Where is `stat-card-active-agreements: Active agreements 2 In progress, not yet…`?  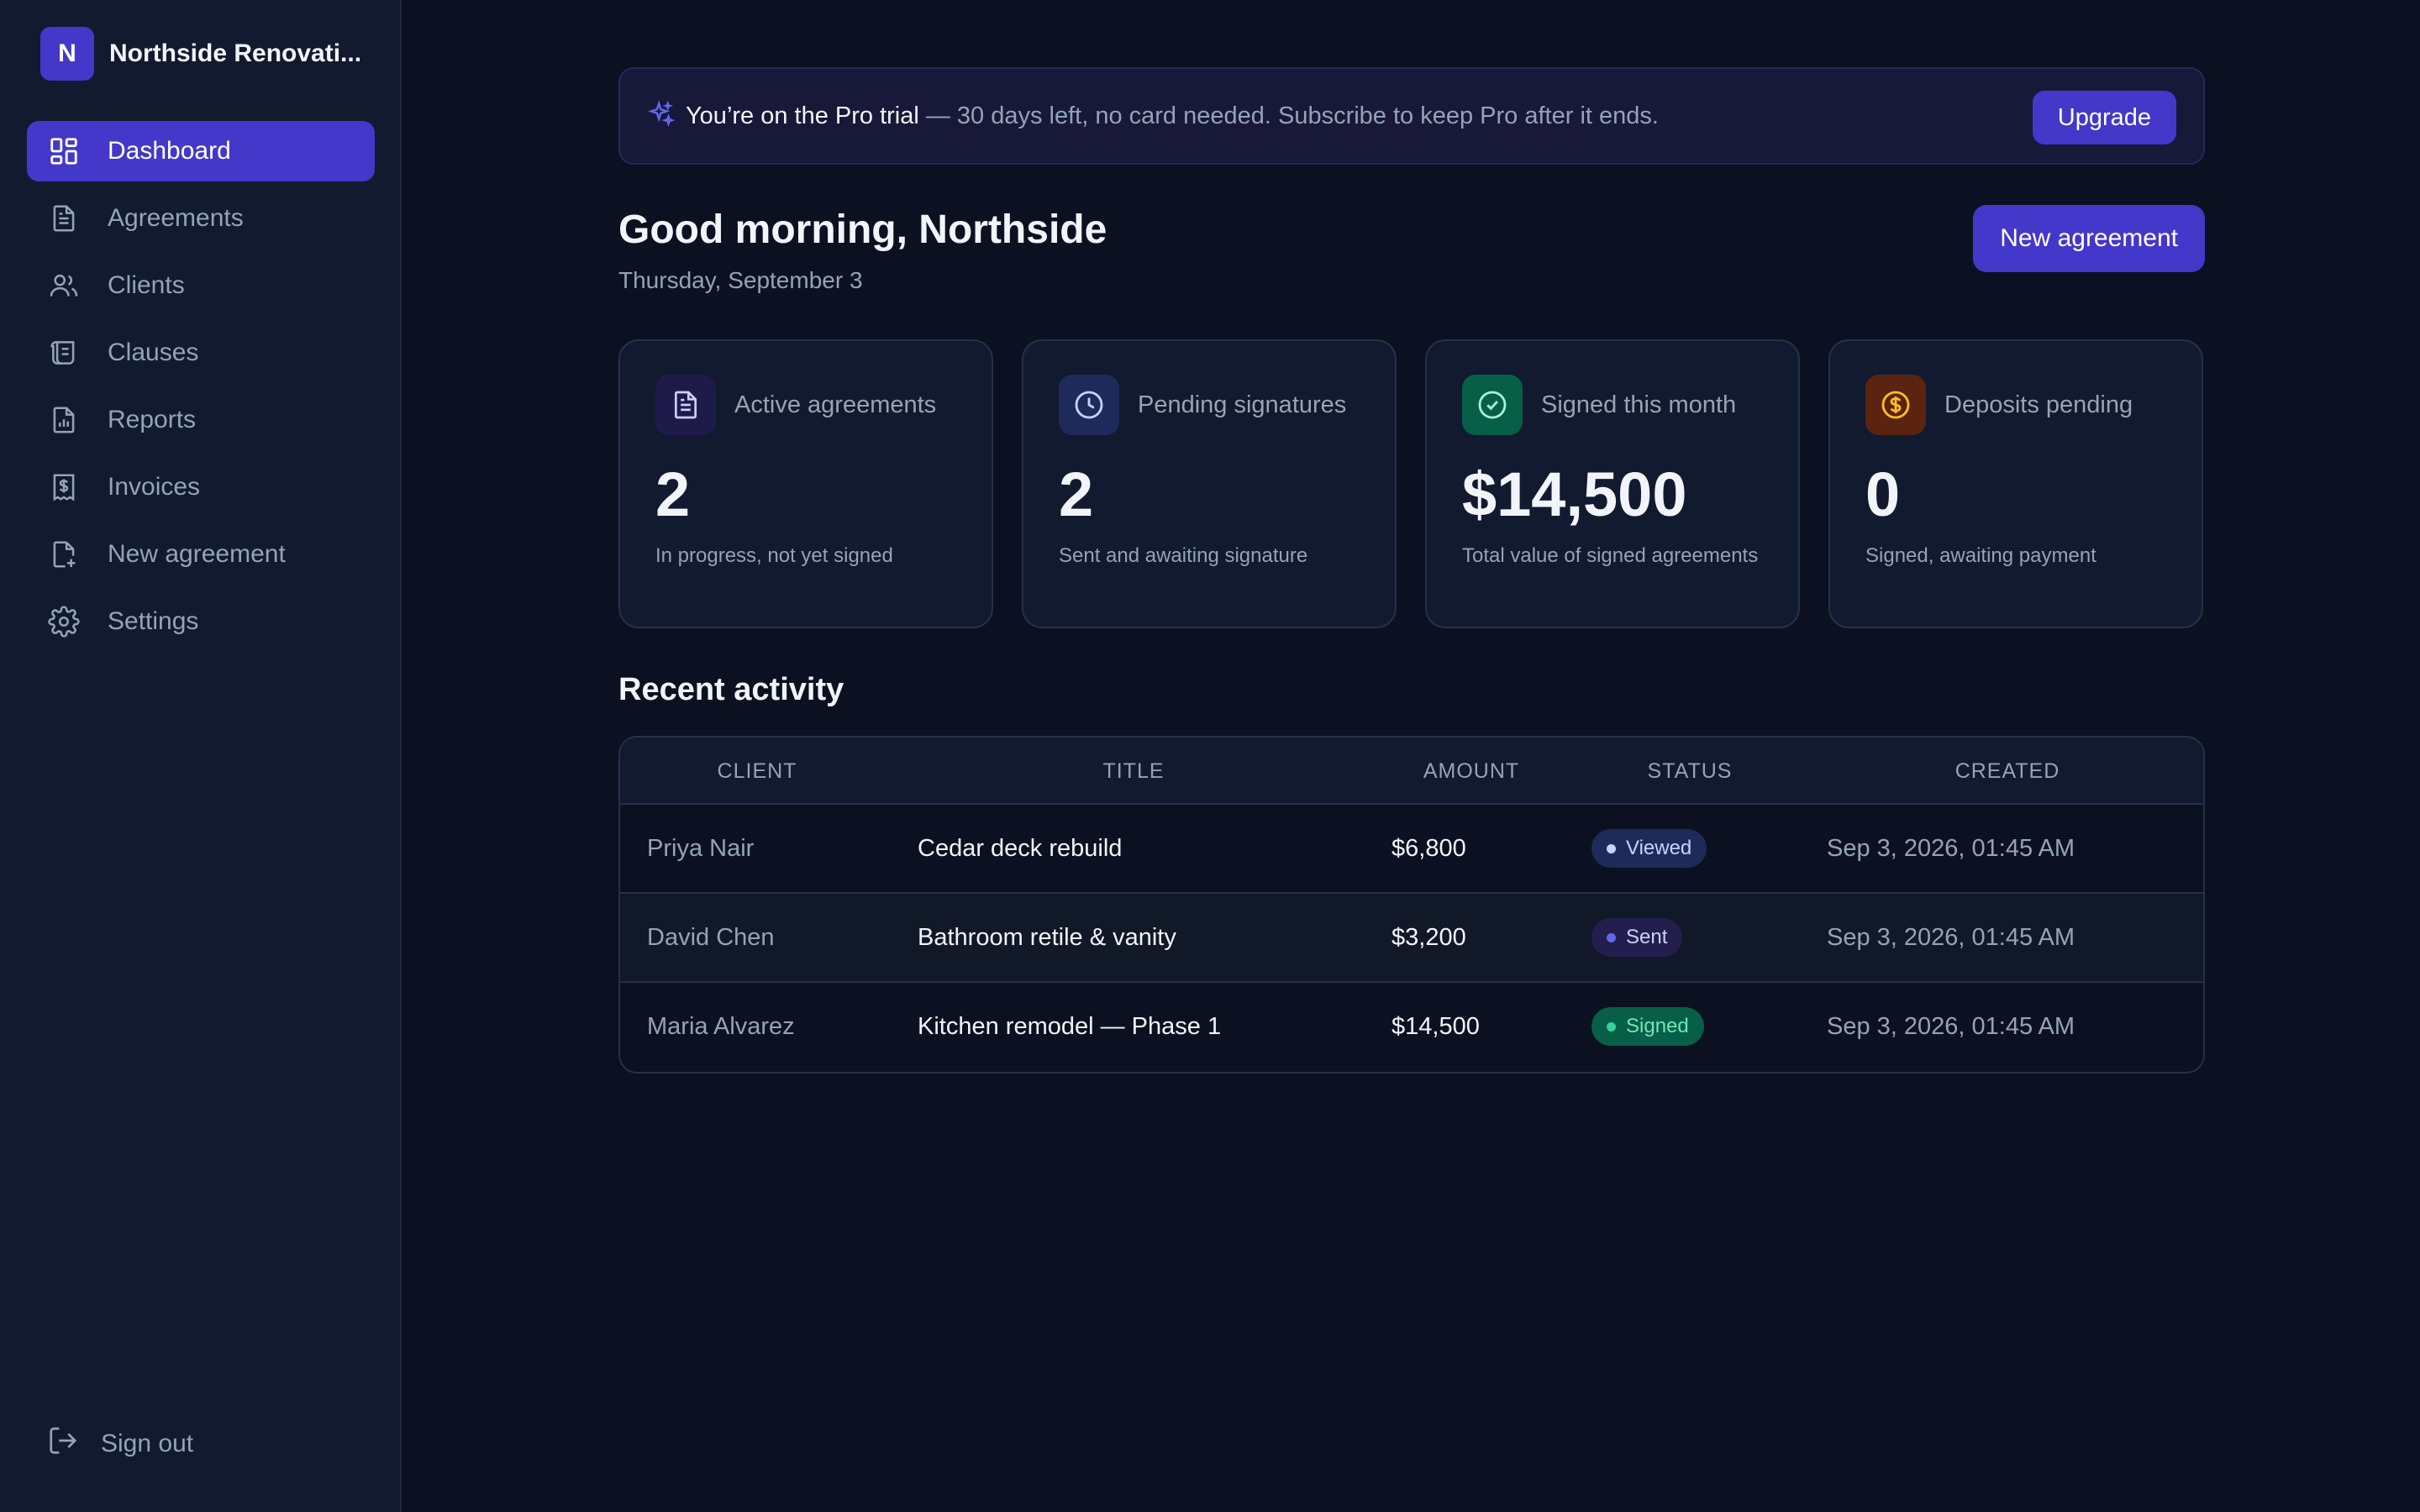
stat-card-active-agreements: Active agreements 2 In progress, not yet… is located at coordinates (805, 483).